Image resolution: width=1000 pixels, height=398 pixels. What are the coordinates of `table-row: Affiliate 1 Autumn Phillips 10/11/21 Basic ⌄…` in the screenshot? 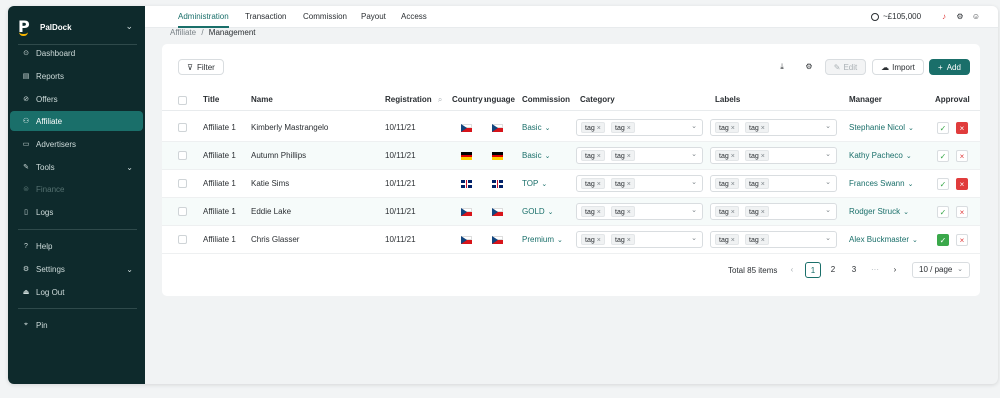 It's located at (571, 156).